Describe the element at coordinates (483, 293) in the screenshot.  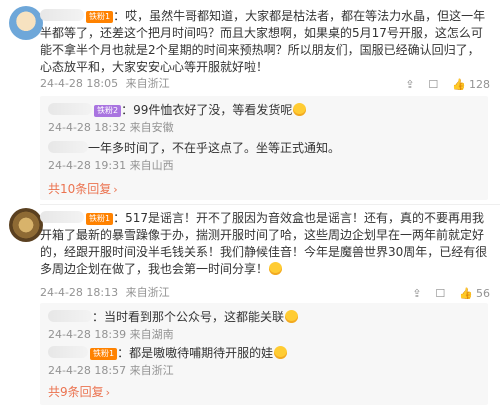
I see `like-count: 56` at that location.